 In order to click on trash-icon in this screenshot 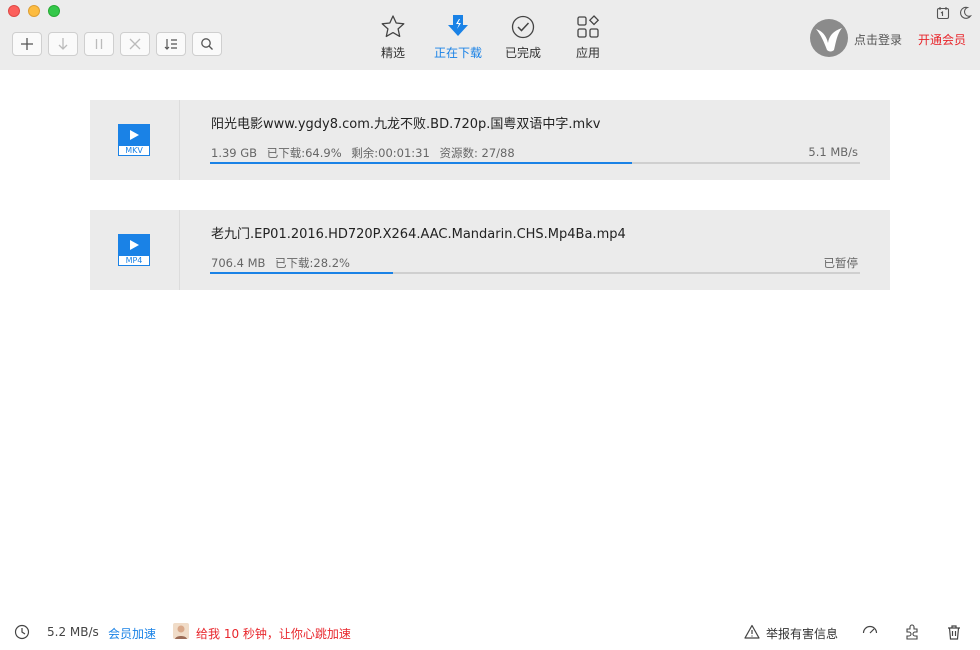, I will do `click(954, 634)`.